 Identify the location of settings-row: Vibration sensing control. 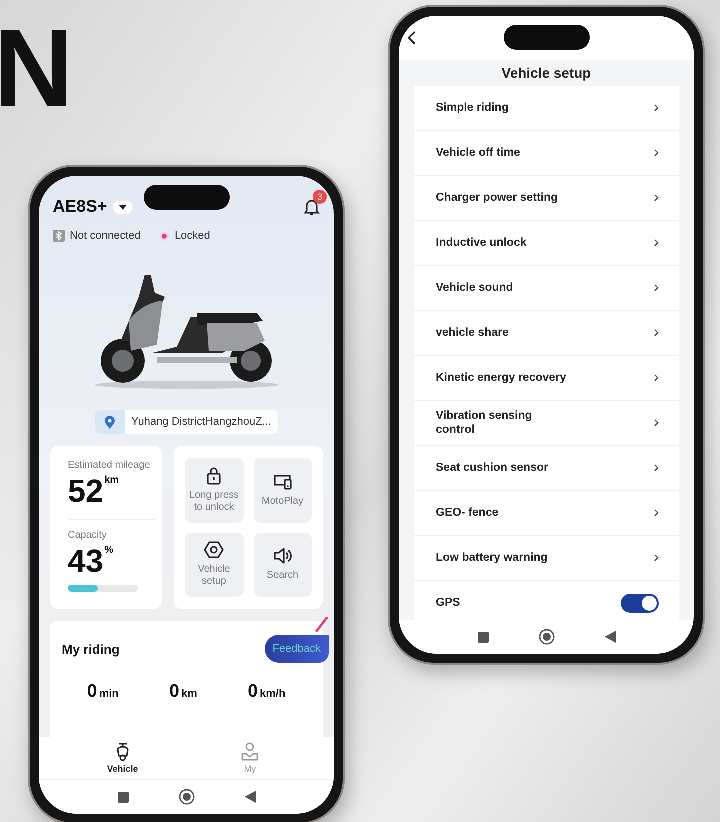
(546, 423).